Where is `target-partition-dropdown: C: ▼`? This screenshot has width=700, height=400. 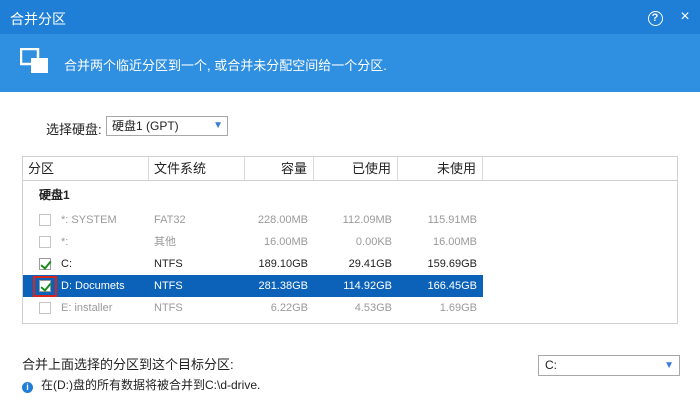 target-partition-dropdown: C: ▼ is located at coordinates (609, 365).